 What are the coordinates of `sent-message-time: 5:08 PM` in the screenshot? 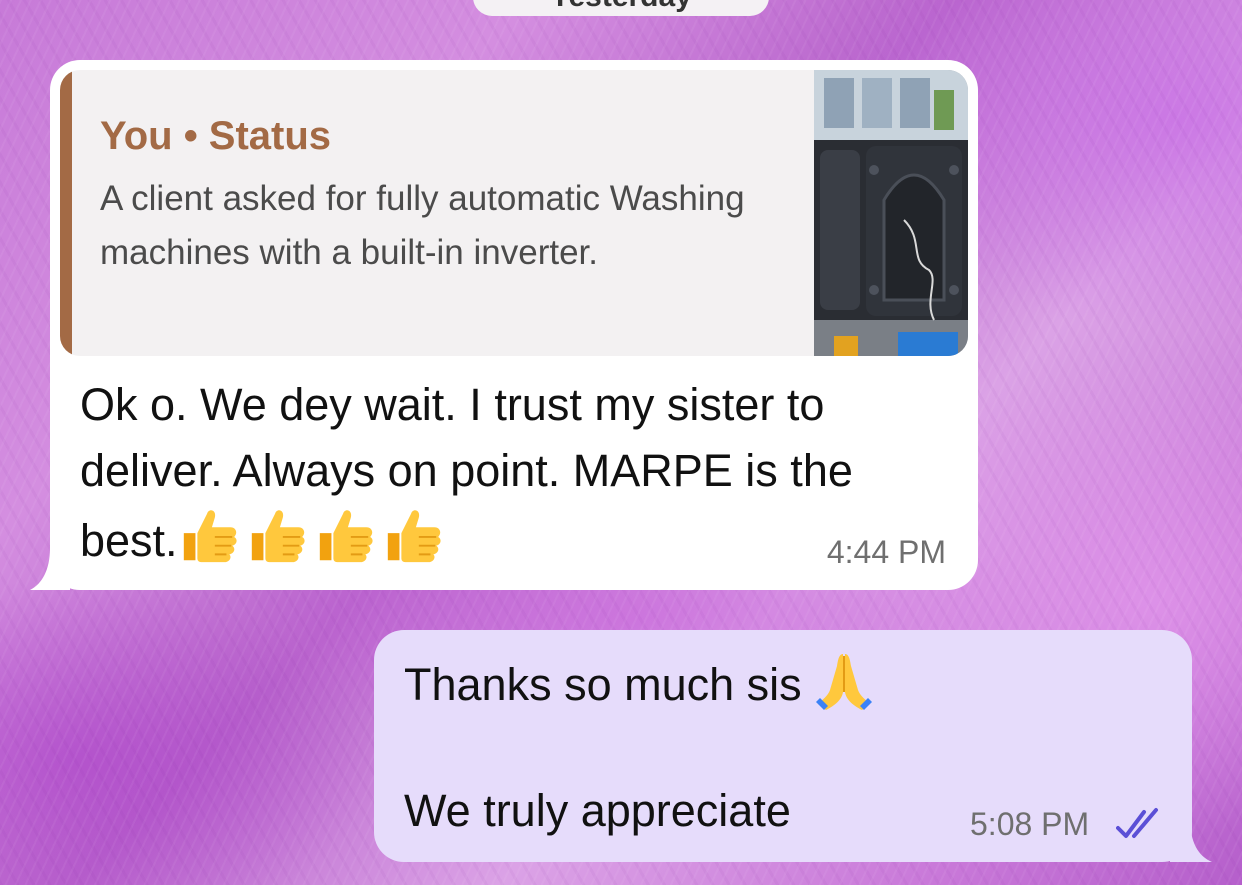 It's located at (1030, 824).